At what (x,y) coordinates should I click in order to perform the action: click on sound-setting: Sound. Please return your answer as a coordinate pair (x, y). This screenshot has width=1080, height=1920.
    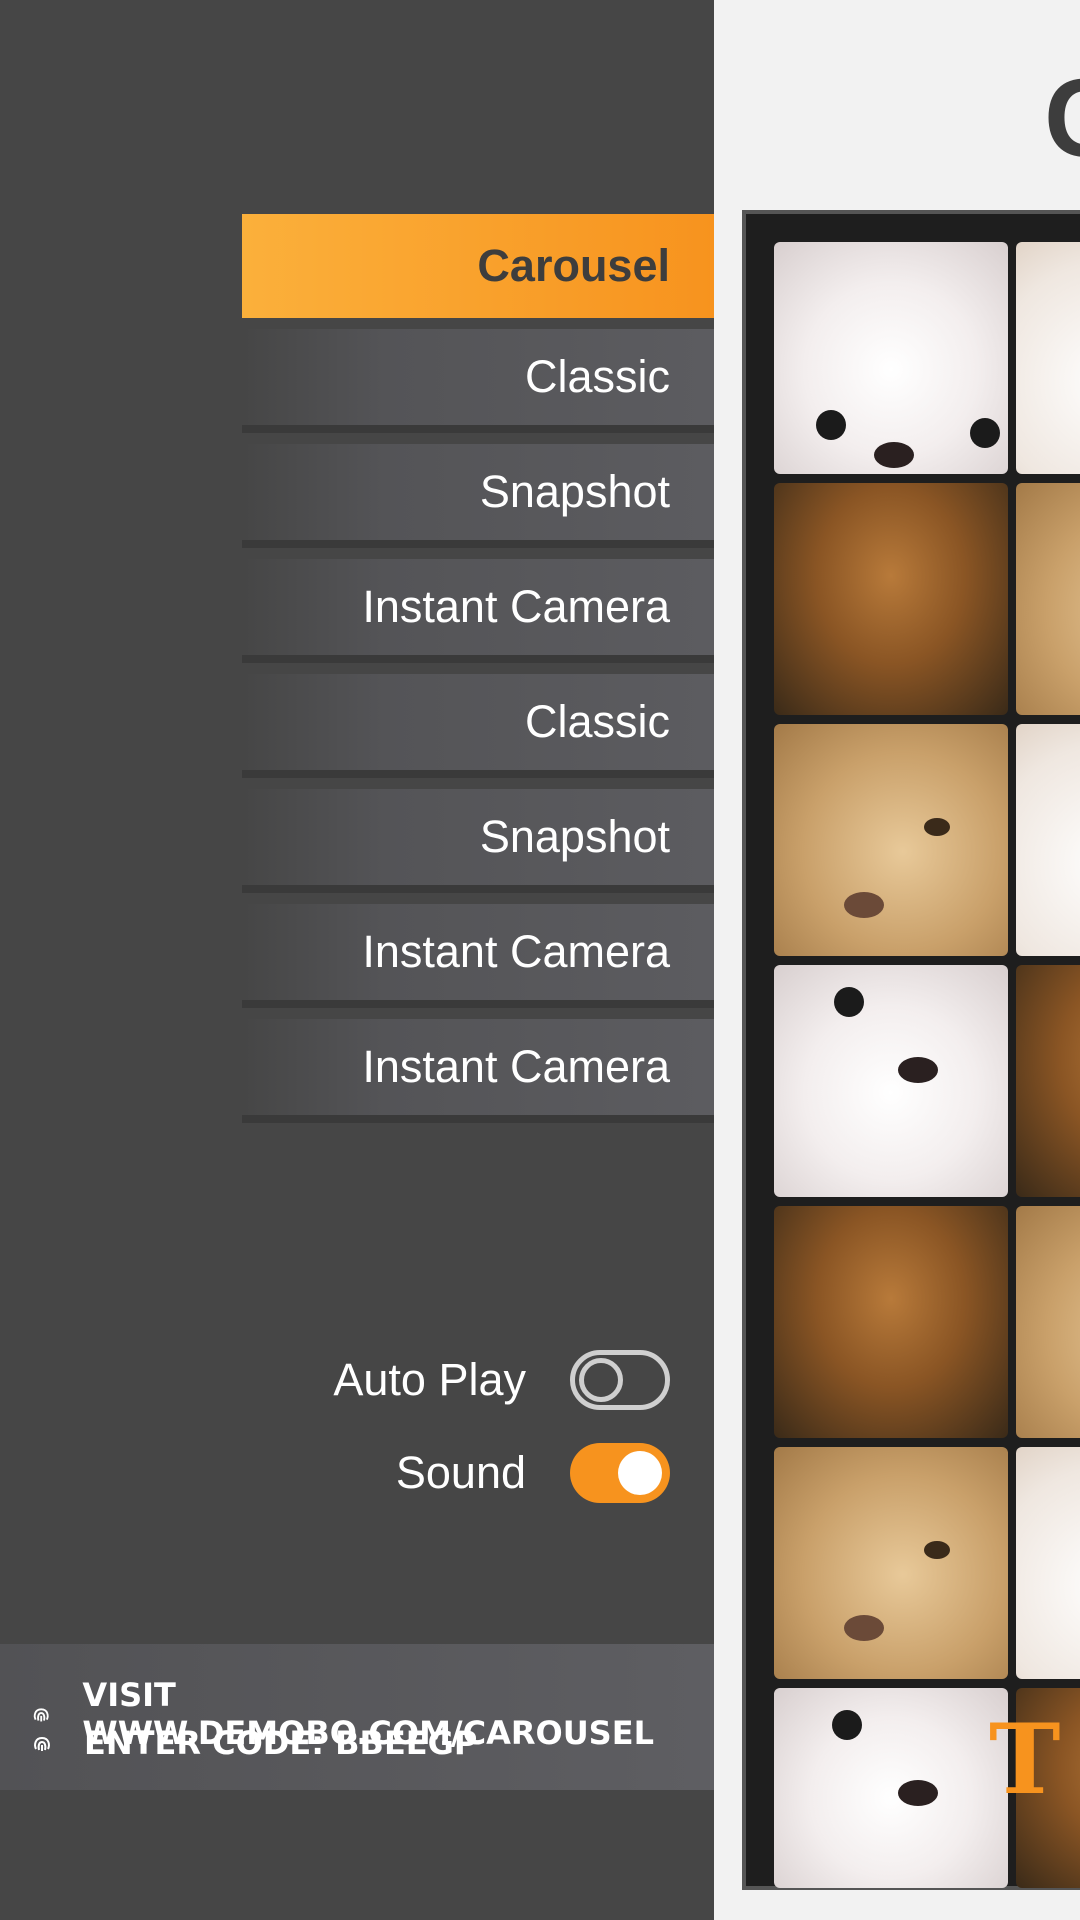
    Looking at the image, I should click on (533, 1473).